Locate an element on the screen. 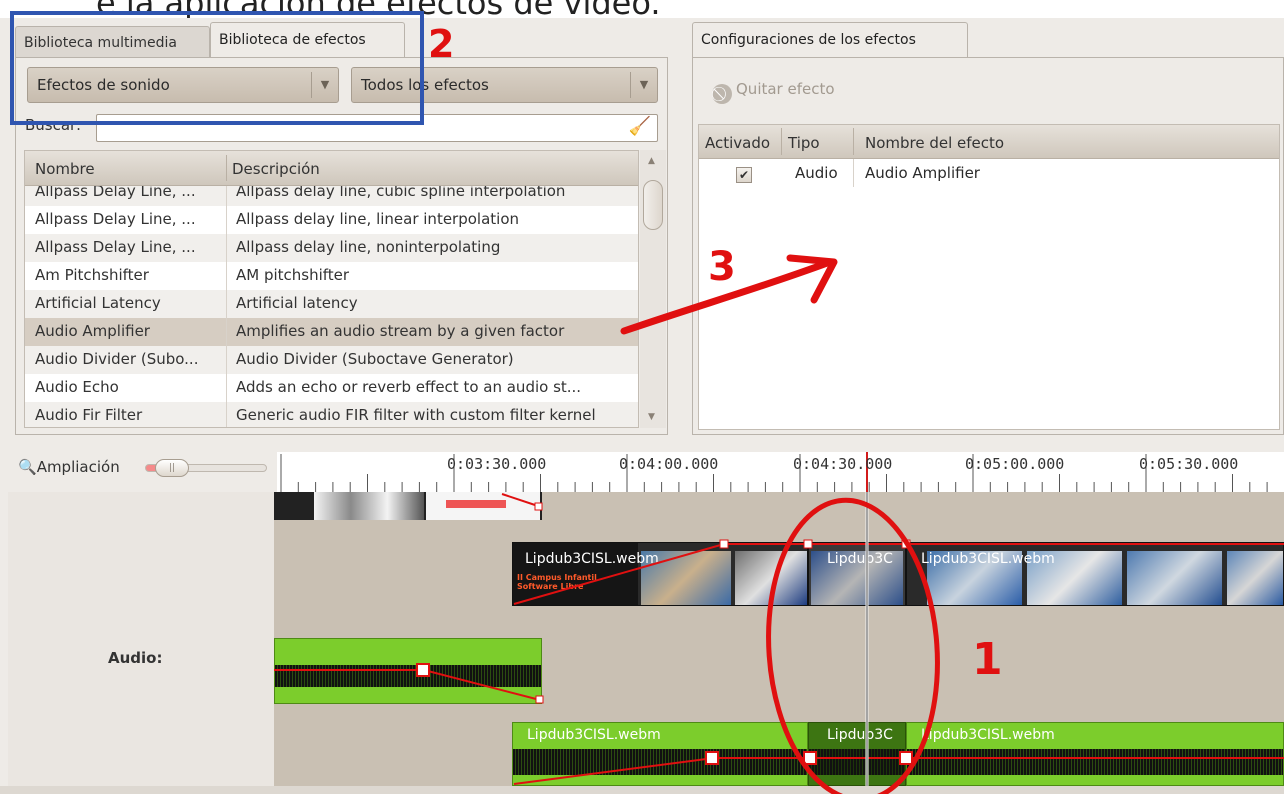  slide-header: e la aplicación de efectos de vídeo. is located at coordinates (642, 10).